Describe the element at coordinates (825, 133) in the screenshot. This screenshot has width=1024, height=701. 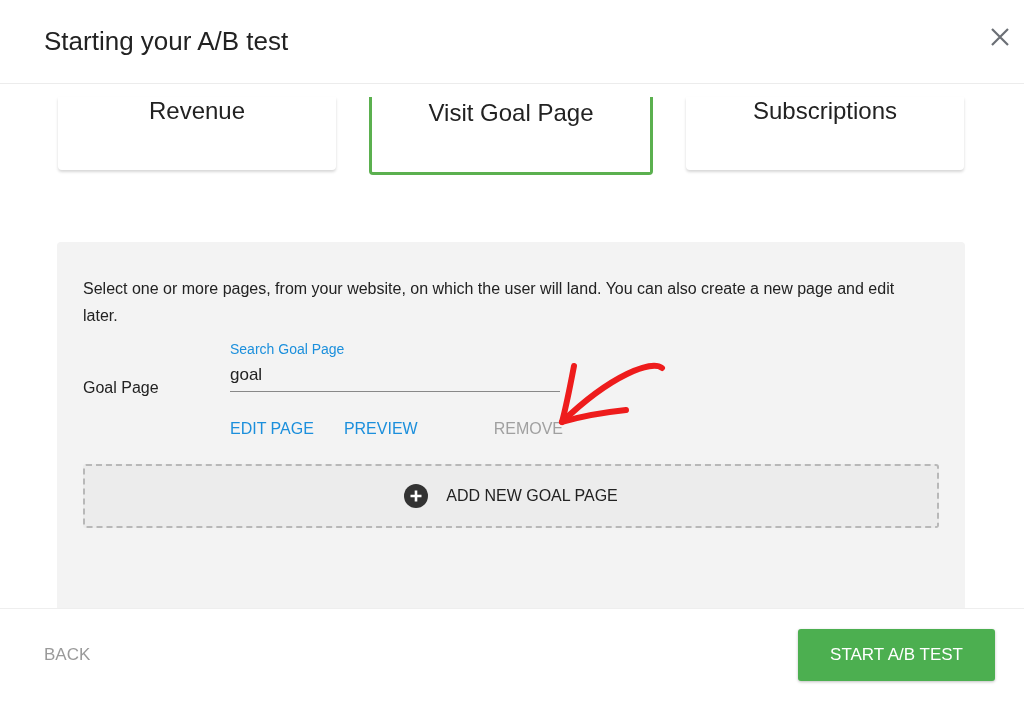
I see `goal-type-card: Subscriptions` at that location.